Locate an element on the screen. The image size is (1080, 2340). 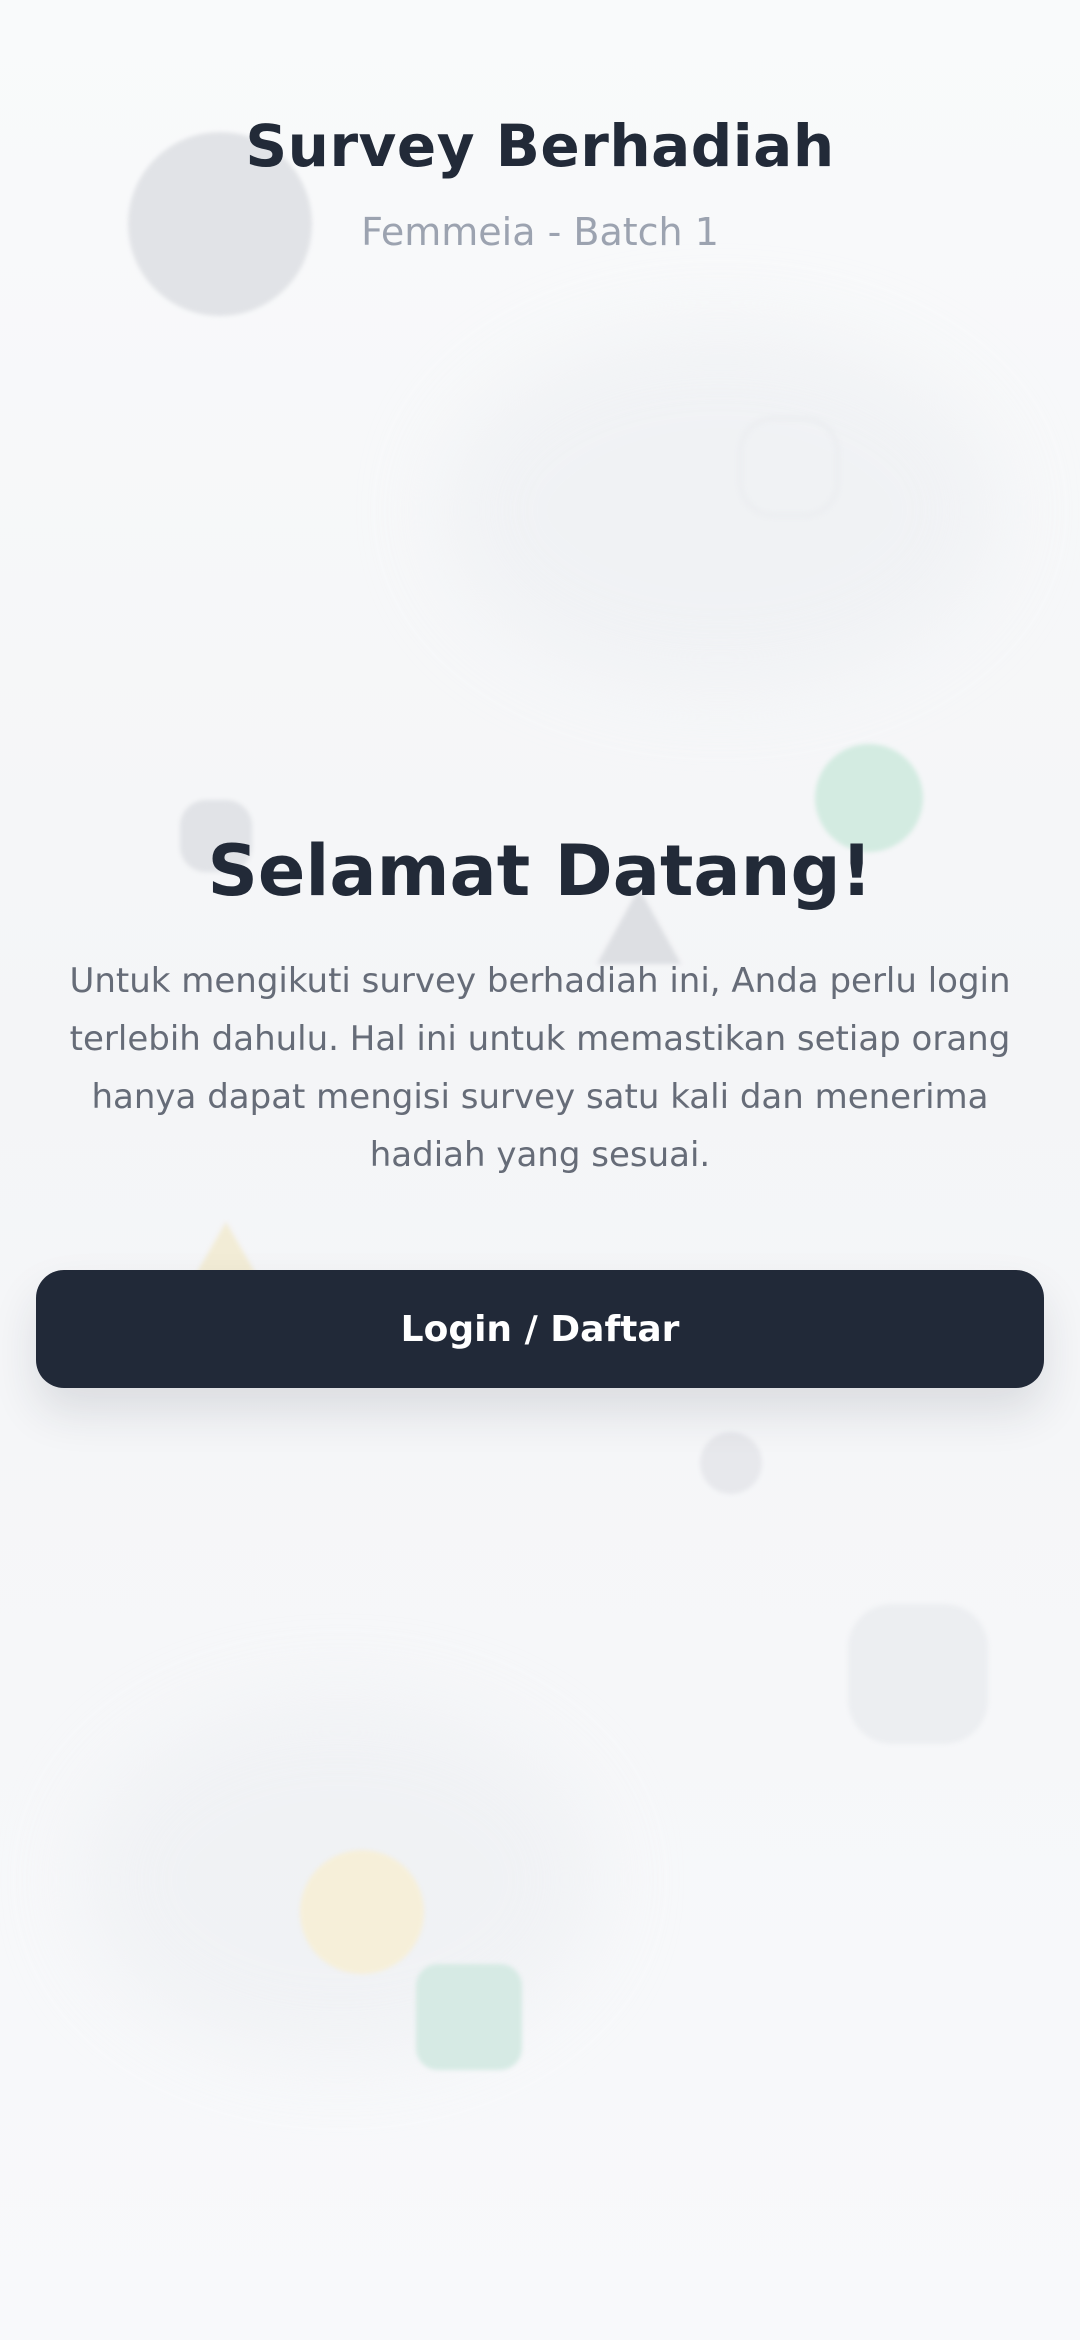
decor-ring-shape is located at coordinates (789, 467).